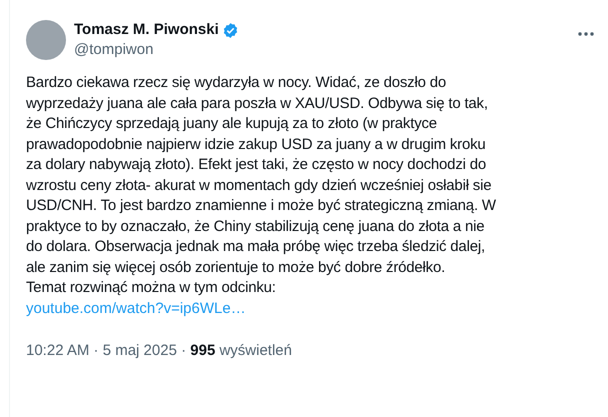 Image resolution: width=608 pixels, height=417 pixels. I want to click on more-options-icon, so click(586, 34).